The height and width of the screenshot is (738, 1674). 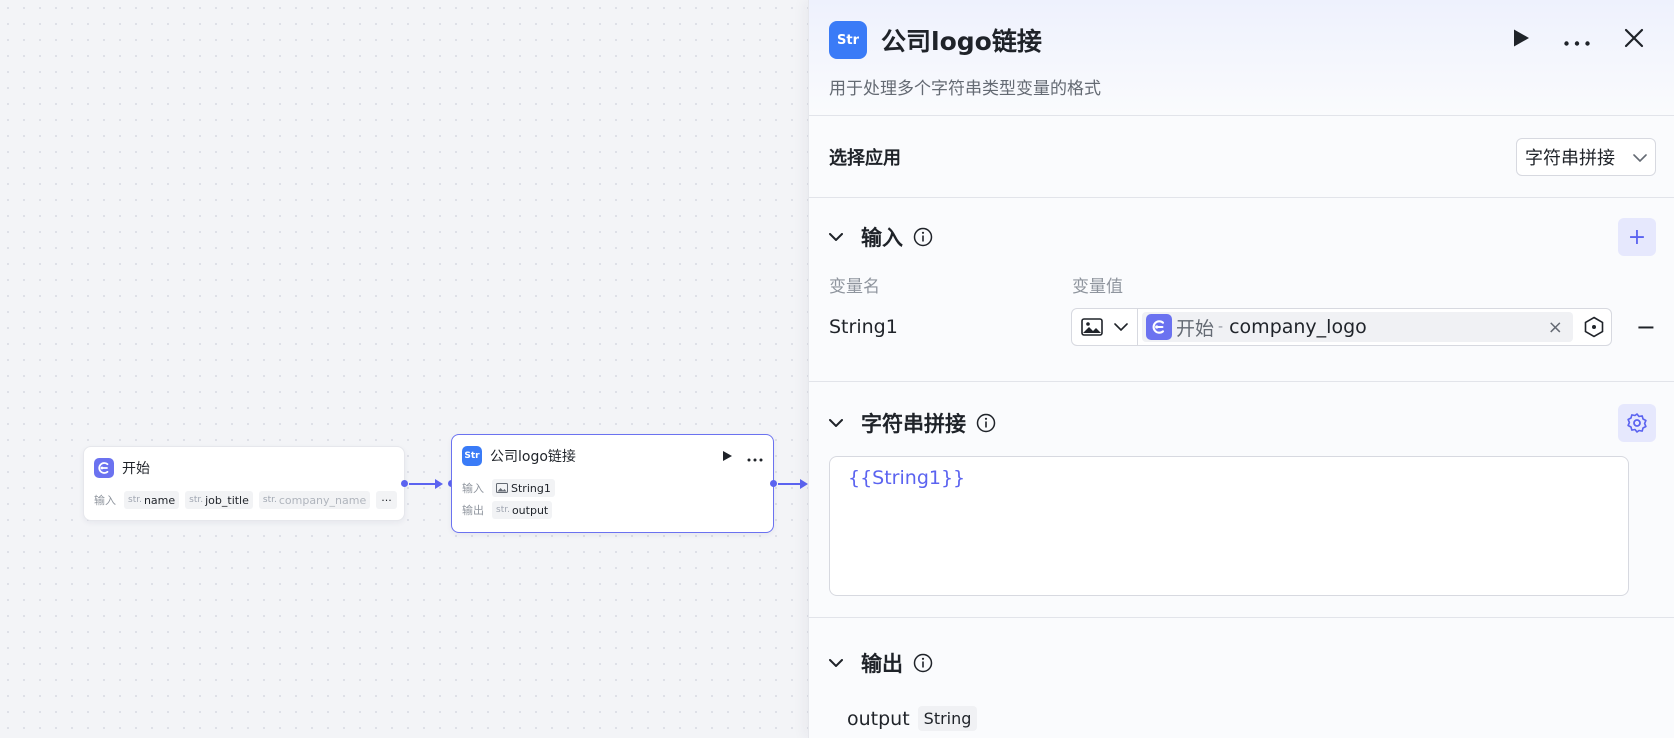 I want to click on col-variable-value: 变量值, so click(x=1097, y=287).